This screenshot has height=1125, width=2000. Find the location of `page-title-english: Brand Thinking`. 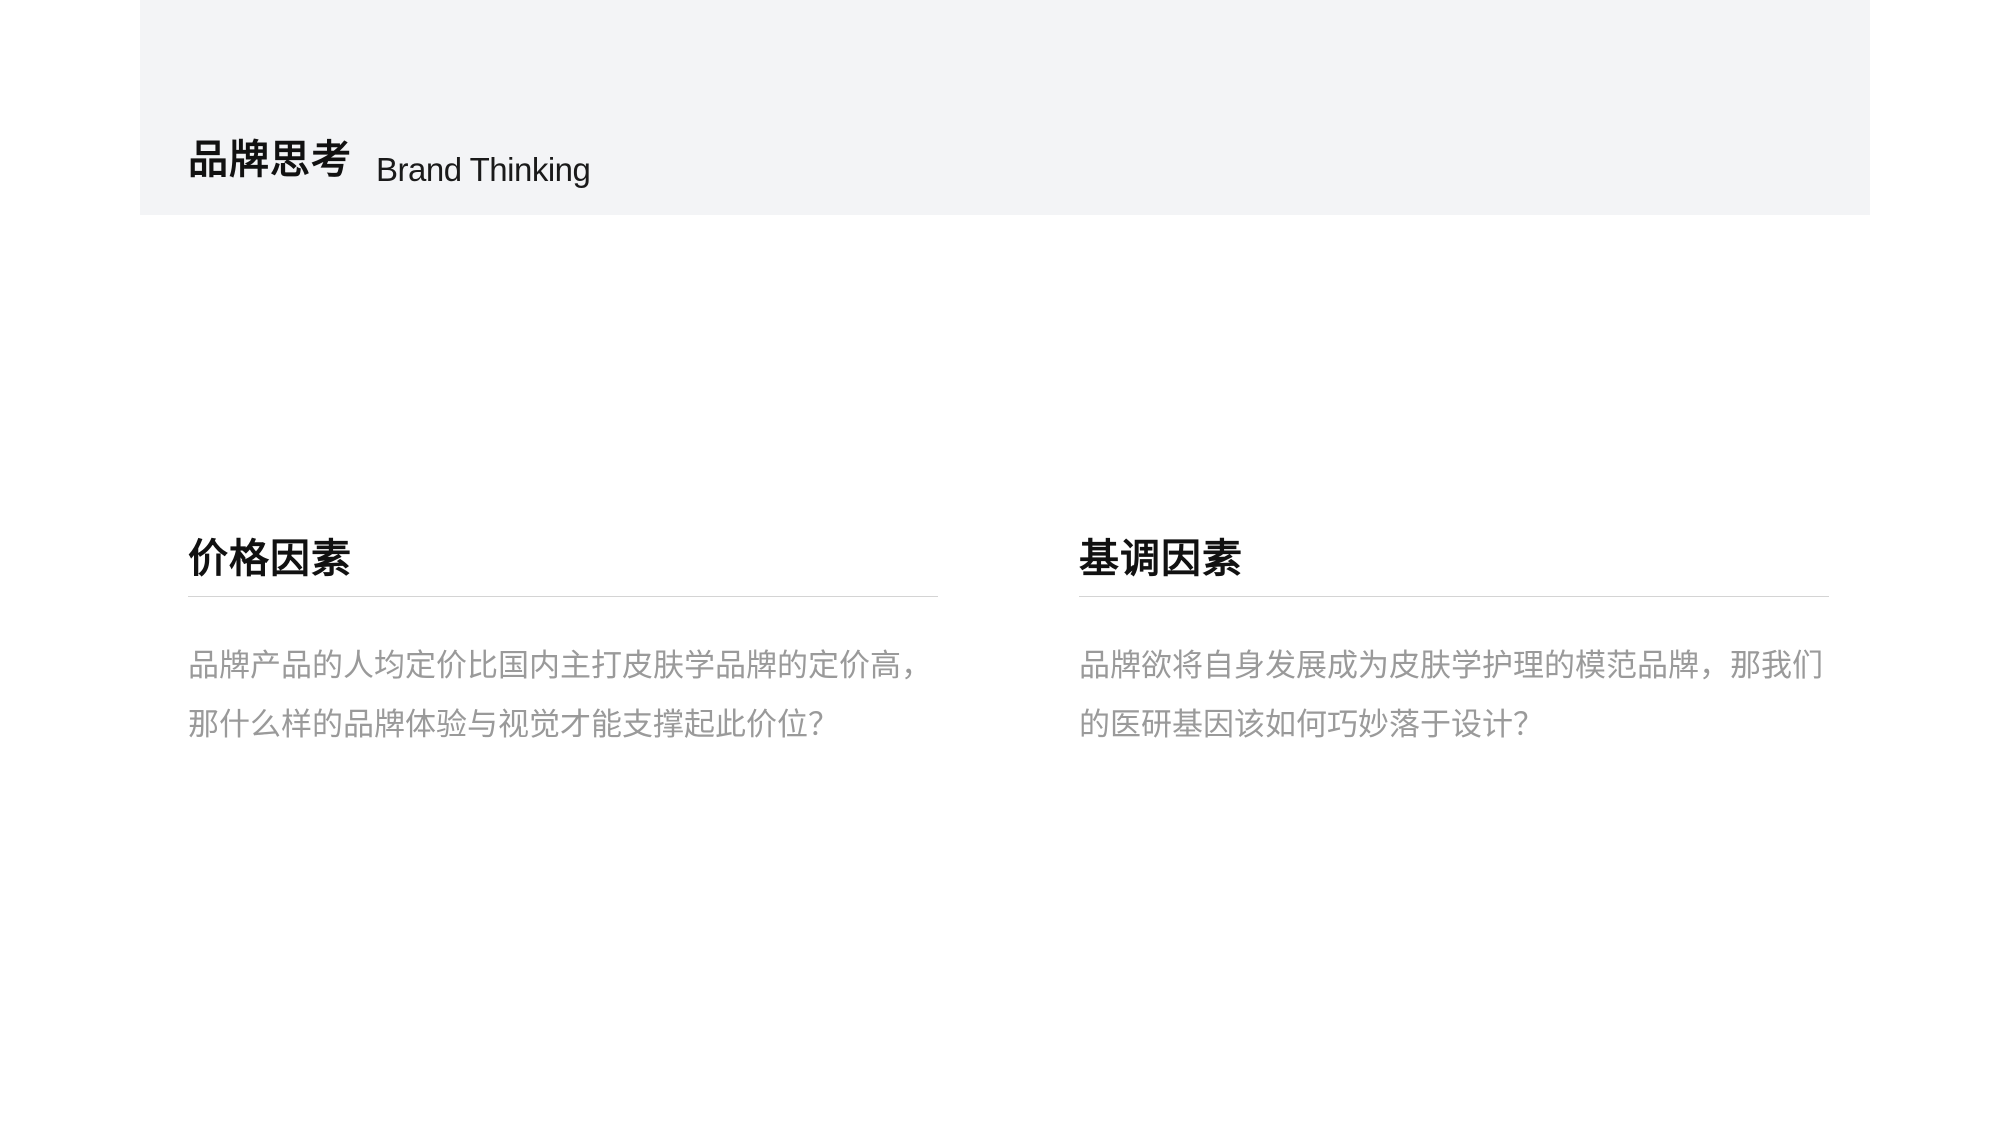

page-title-english: Brand Thinking is located at coordinates (483, 169).